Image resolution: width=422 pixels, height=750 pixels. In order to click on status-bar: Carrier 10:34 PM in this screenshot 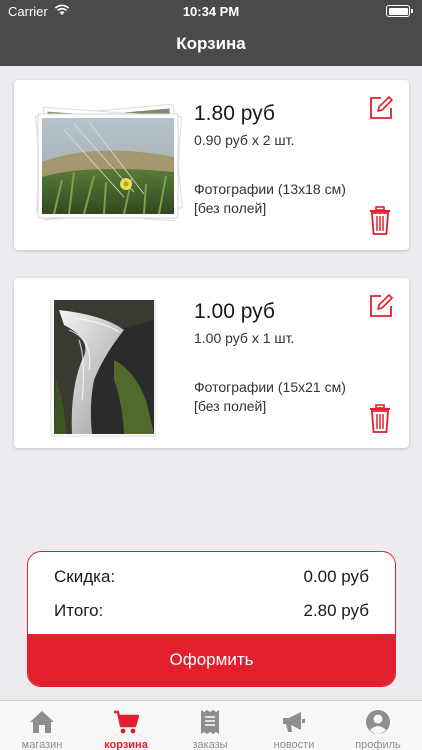, I will do `click(211, 11)`.